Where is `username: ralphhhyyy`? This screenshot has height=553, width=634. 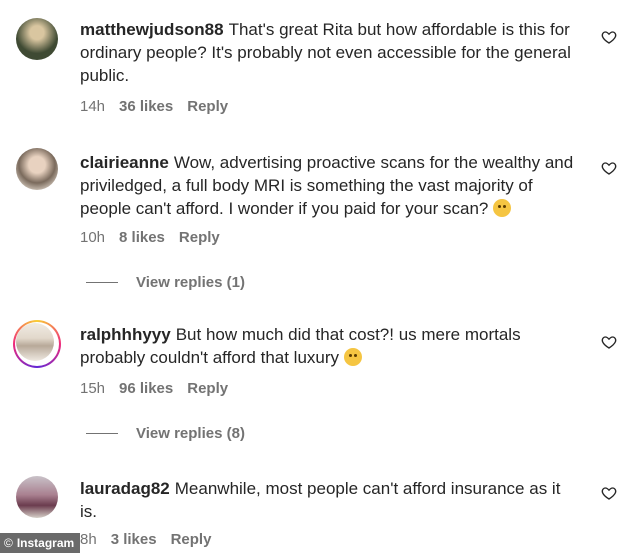 username: ralphhhyyy is located at coordinates (125, 334).